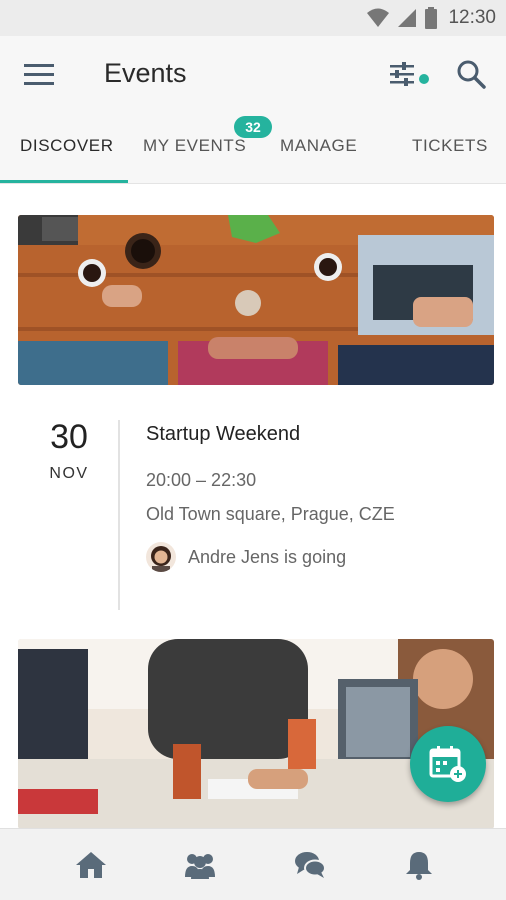 This screenshot has height=900, width=506. I want to click on add-calendar-icon, so click(447, 764).